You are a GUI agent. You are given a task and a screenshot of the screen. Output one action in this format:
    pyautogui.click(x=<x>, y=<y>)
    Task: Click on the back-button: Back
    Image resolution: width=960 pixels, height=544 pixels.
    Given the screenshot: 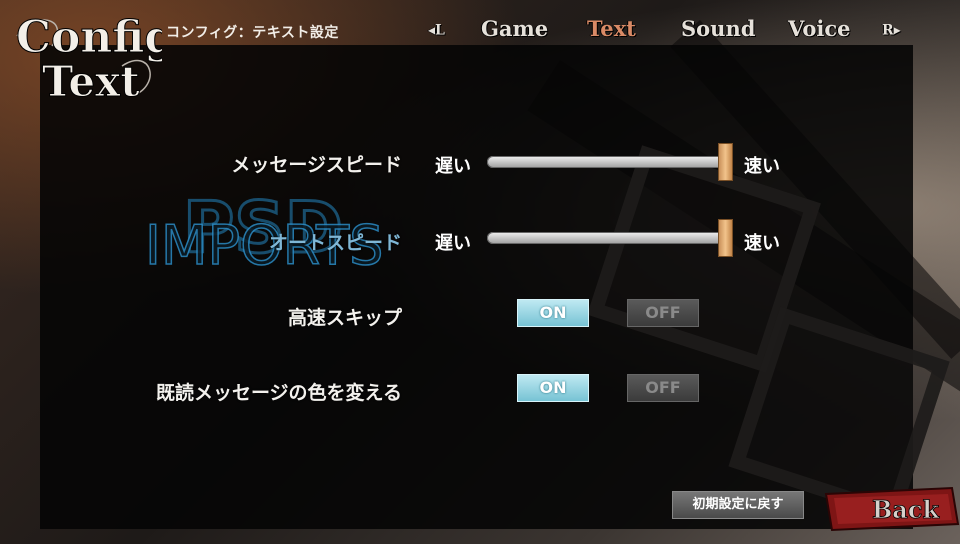 What is the action you would take?
    pyautogui.click(x=891, y=509)
    